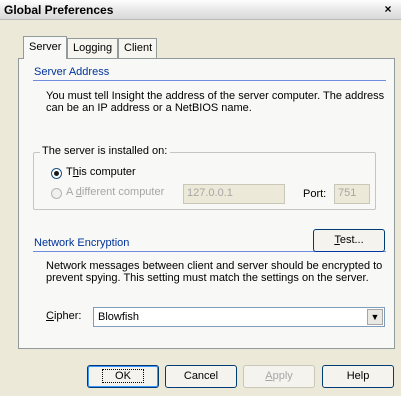 The height and width of the screenshot is (396, 401). I want to click on server-address-field: 127.0.0.1, so click(234, 194).